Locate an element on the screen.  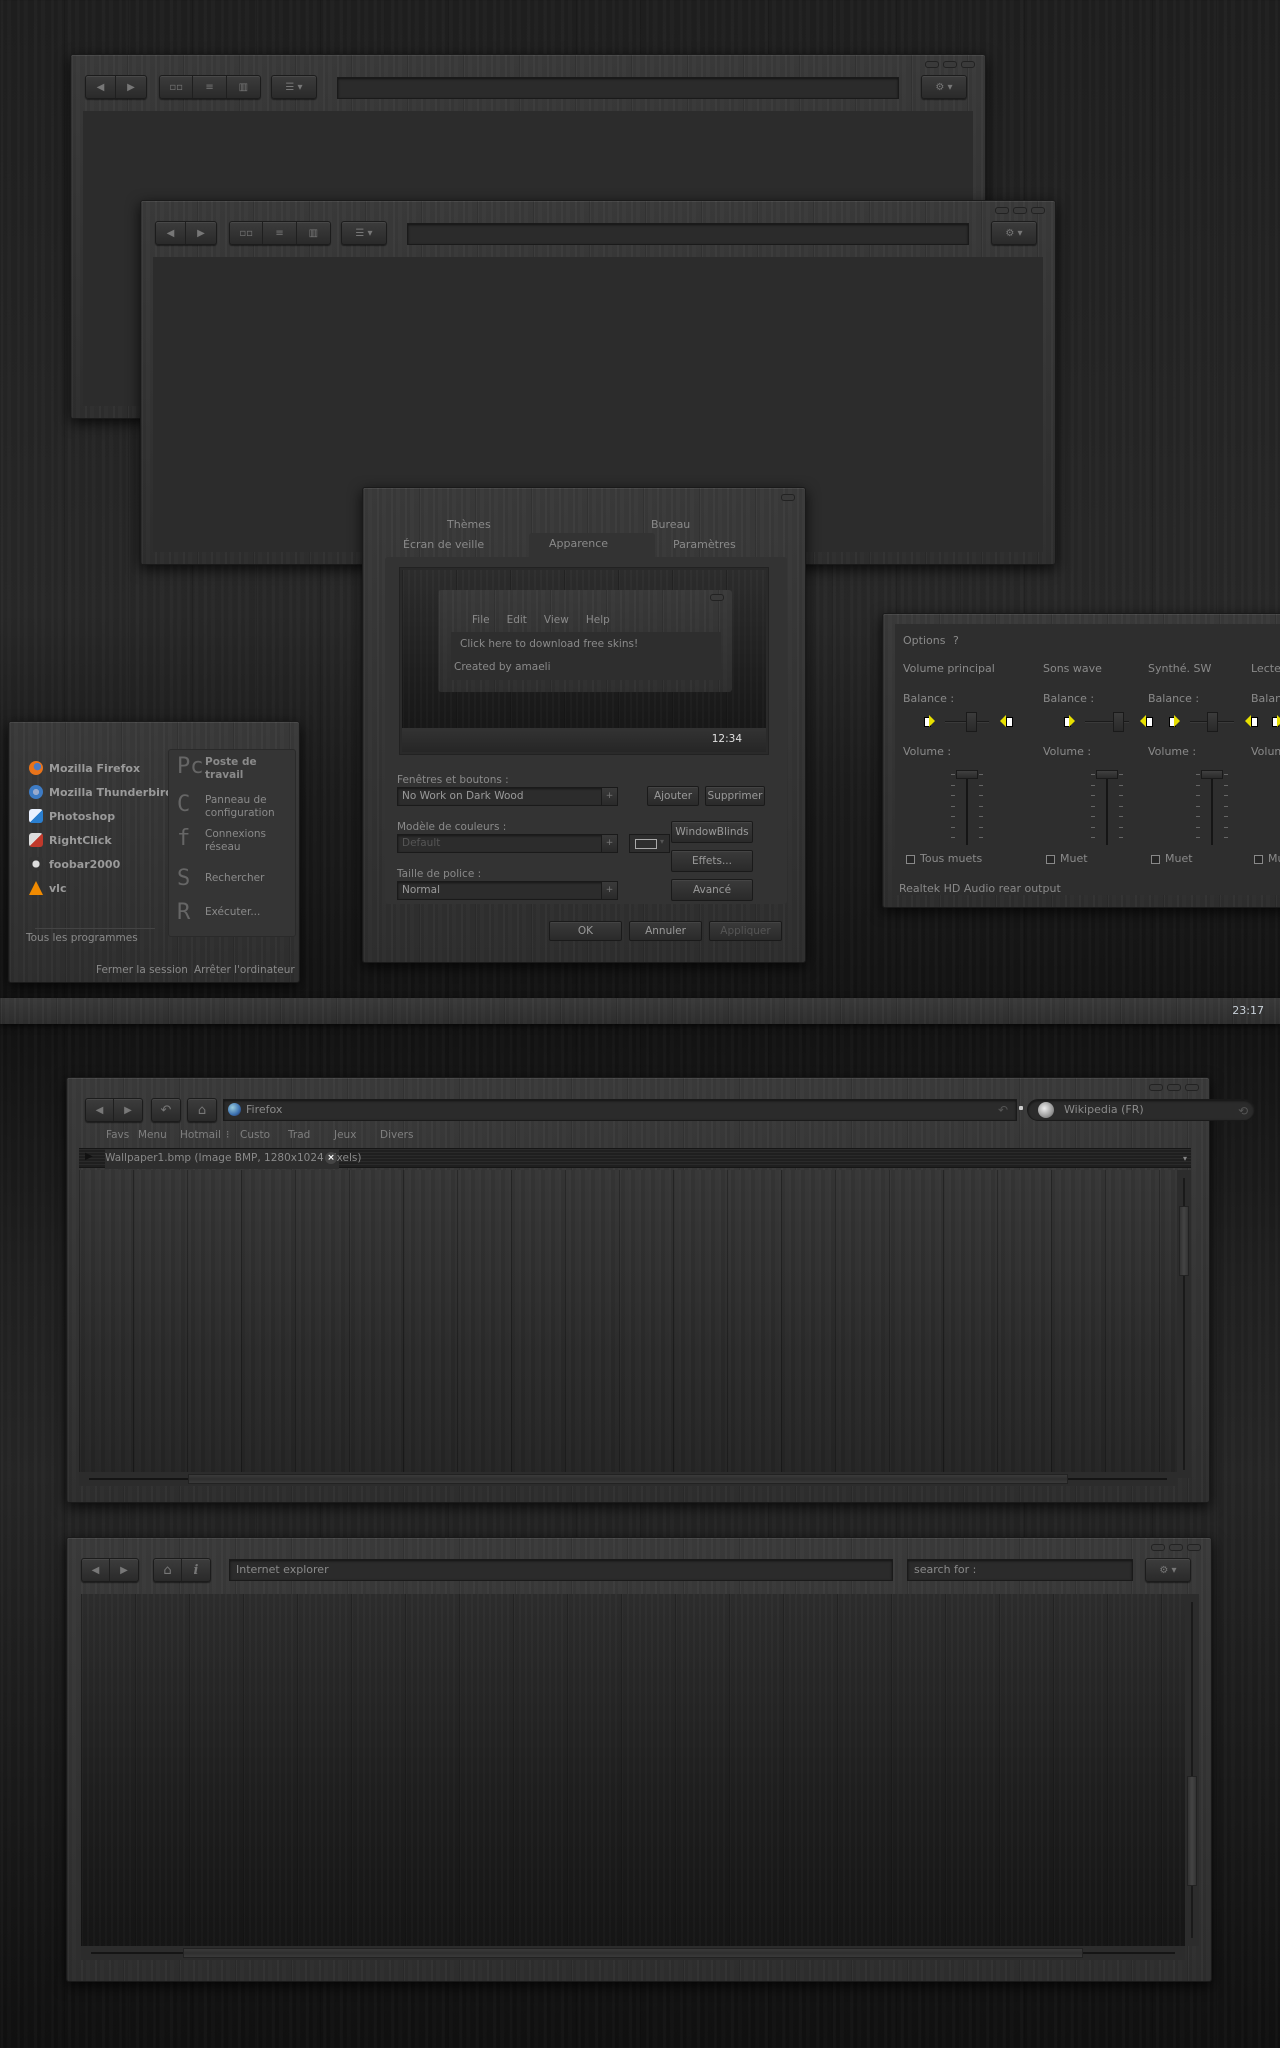
start-item-vlc: vlc is located at coordinates (47, 888).